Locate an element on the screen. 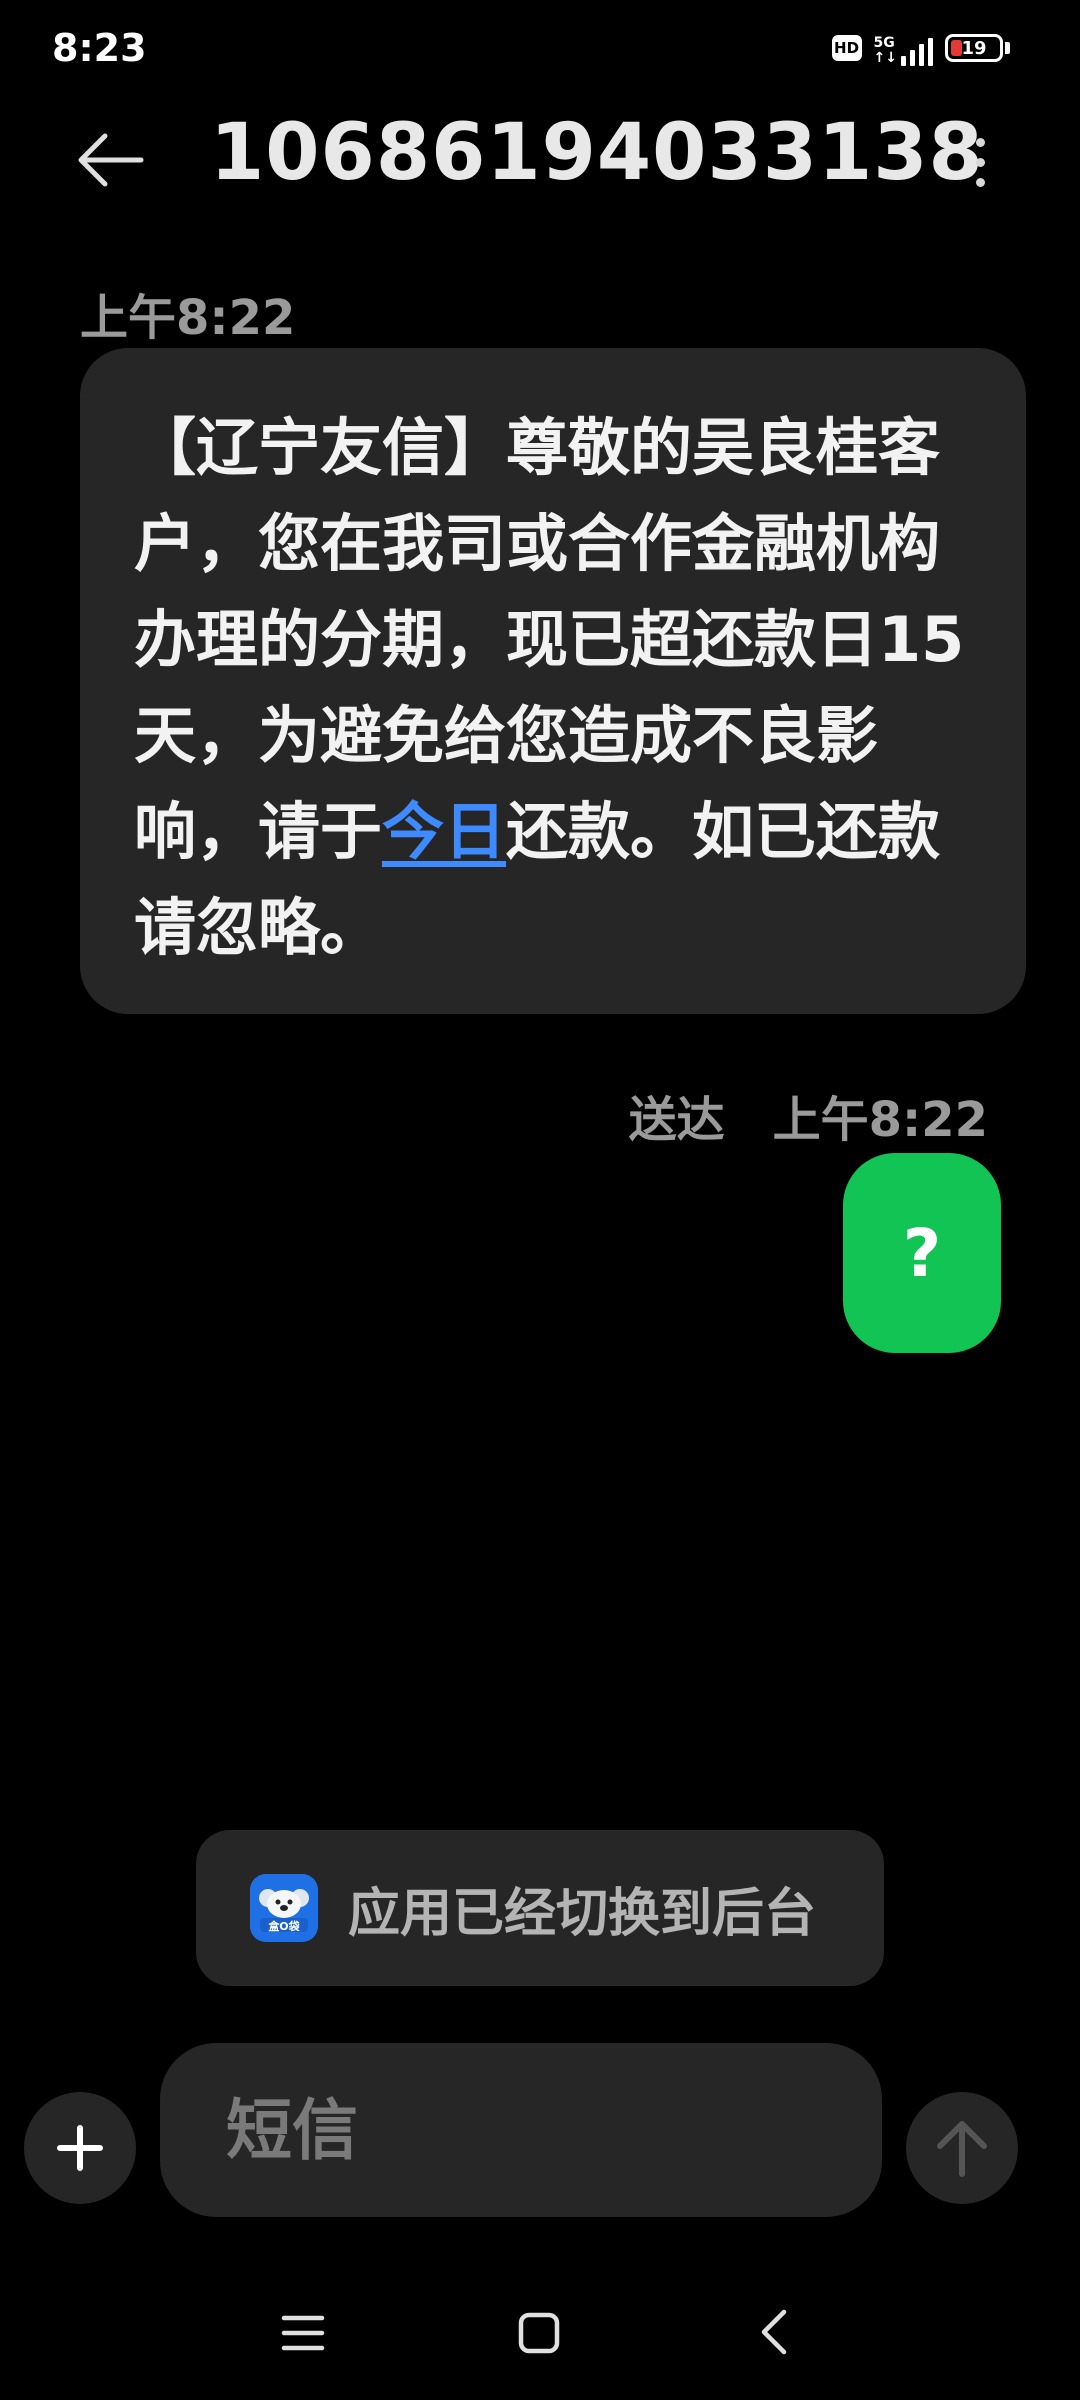 The height and width of the screenshot is (2400, 1080). send-button is located at coordinates (962, 2148).